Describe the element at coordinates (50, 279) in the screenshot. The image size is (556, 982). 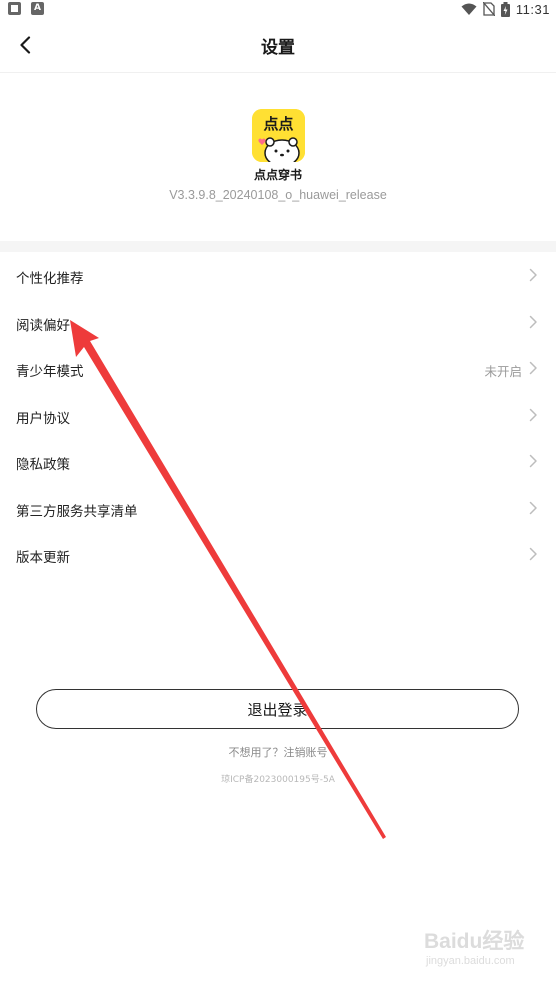
I see `setting-label: 个性化推荐` at that location.